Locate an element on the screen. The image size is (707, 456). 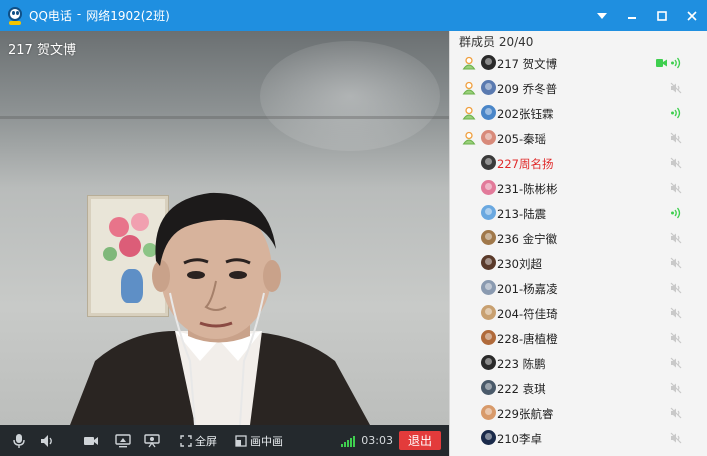
fullscreen-label: 全屏 is located at coordinates (206, 441).